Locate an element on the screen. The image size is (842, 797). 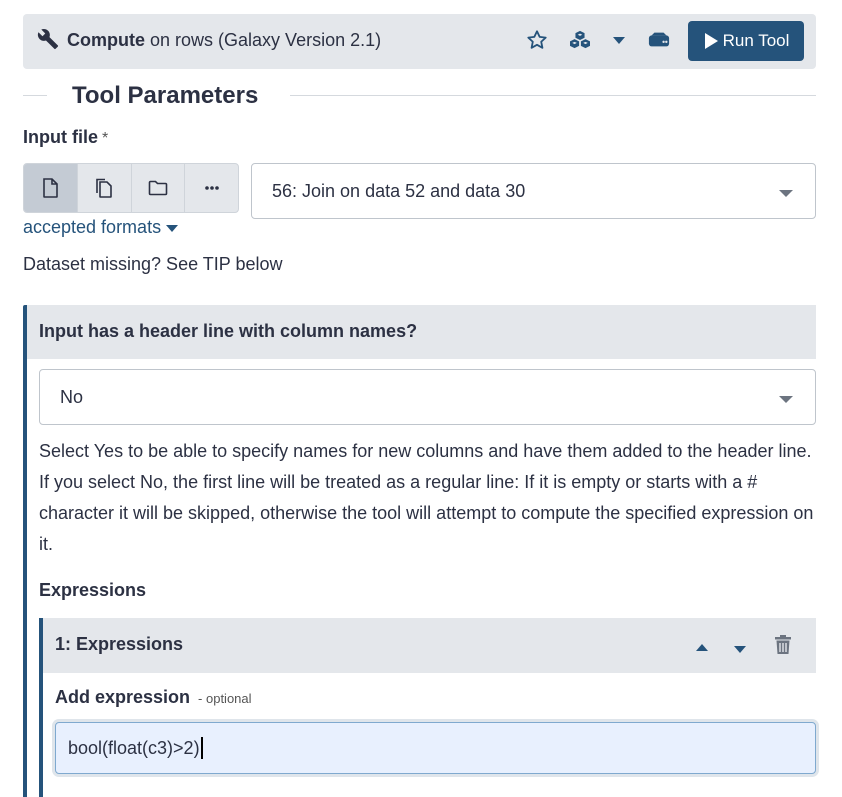
expression-input: bool(float(c3)>2) is located at coordinates (435, 748).